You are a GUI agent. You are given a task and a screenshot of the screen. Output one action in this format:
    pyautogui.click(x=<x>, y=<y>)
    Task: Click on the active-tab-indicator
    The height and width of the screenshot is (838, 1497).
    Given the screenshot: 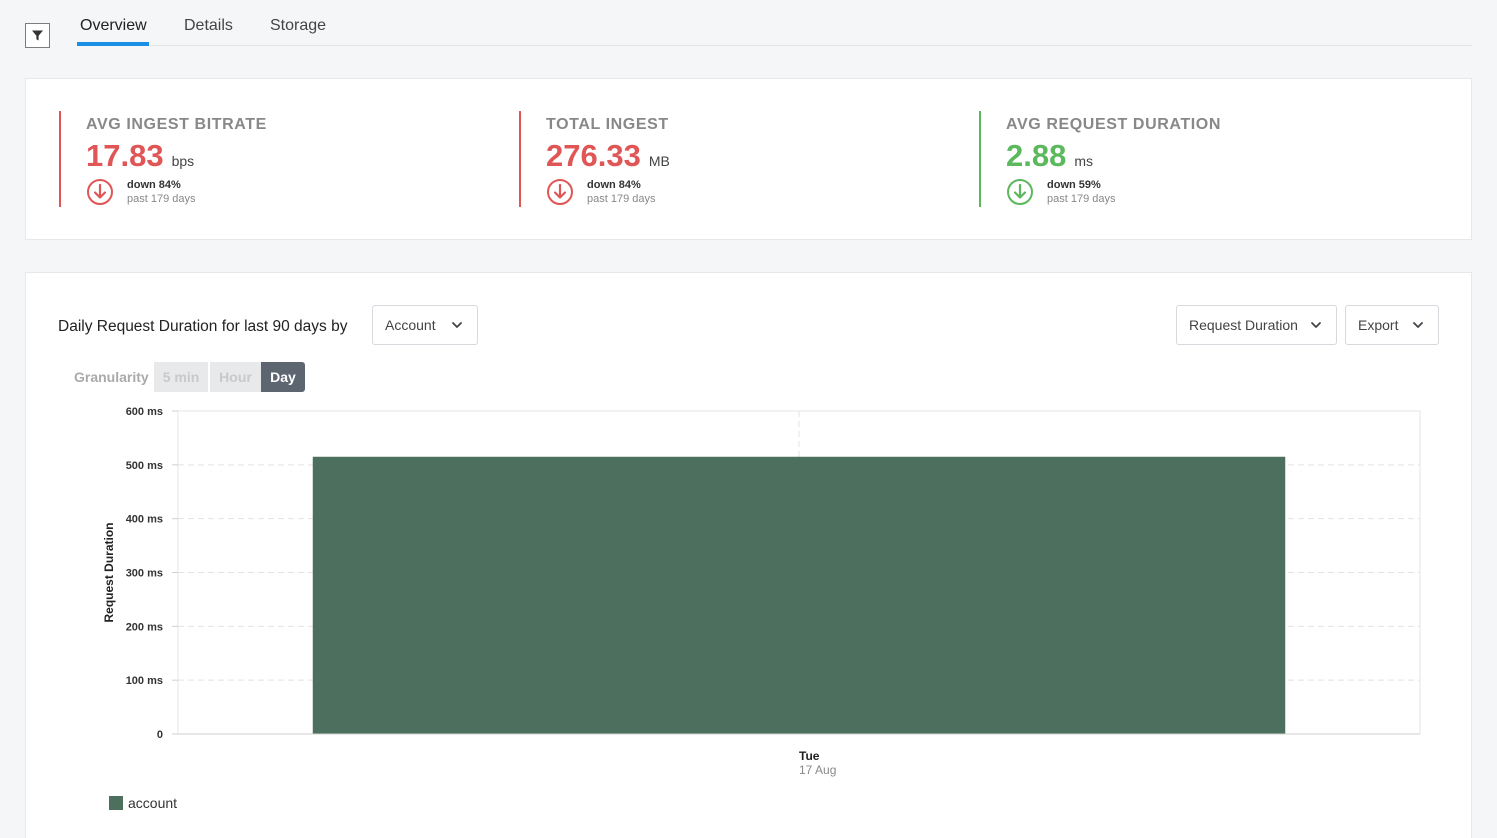 What is the action you would take?
    pyautogui.click(x=113, y=44)
    